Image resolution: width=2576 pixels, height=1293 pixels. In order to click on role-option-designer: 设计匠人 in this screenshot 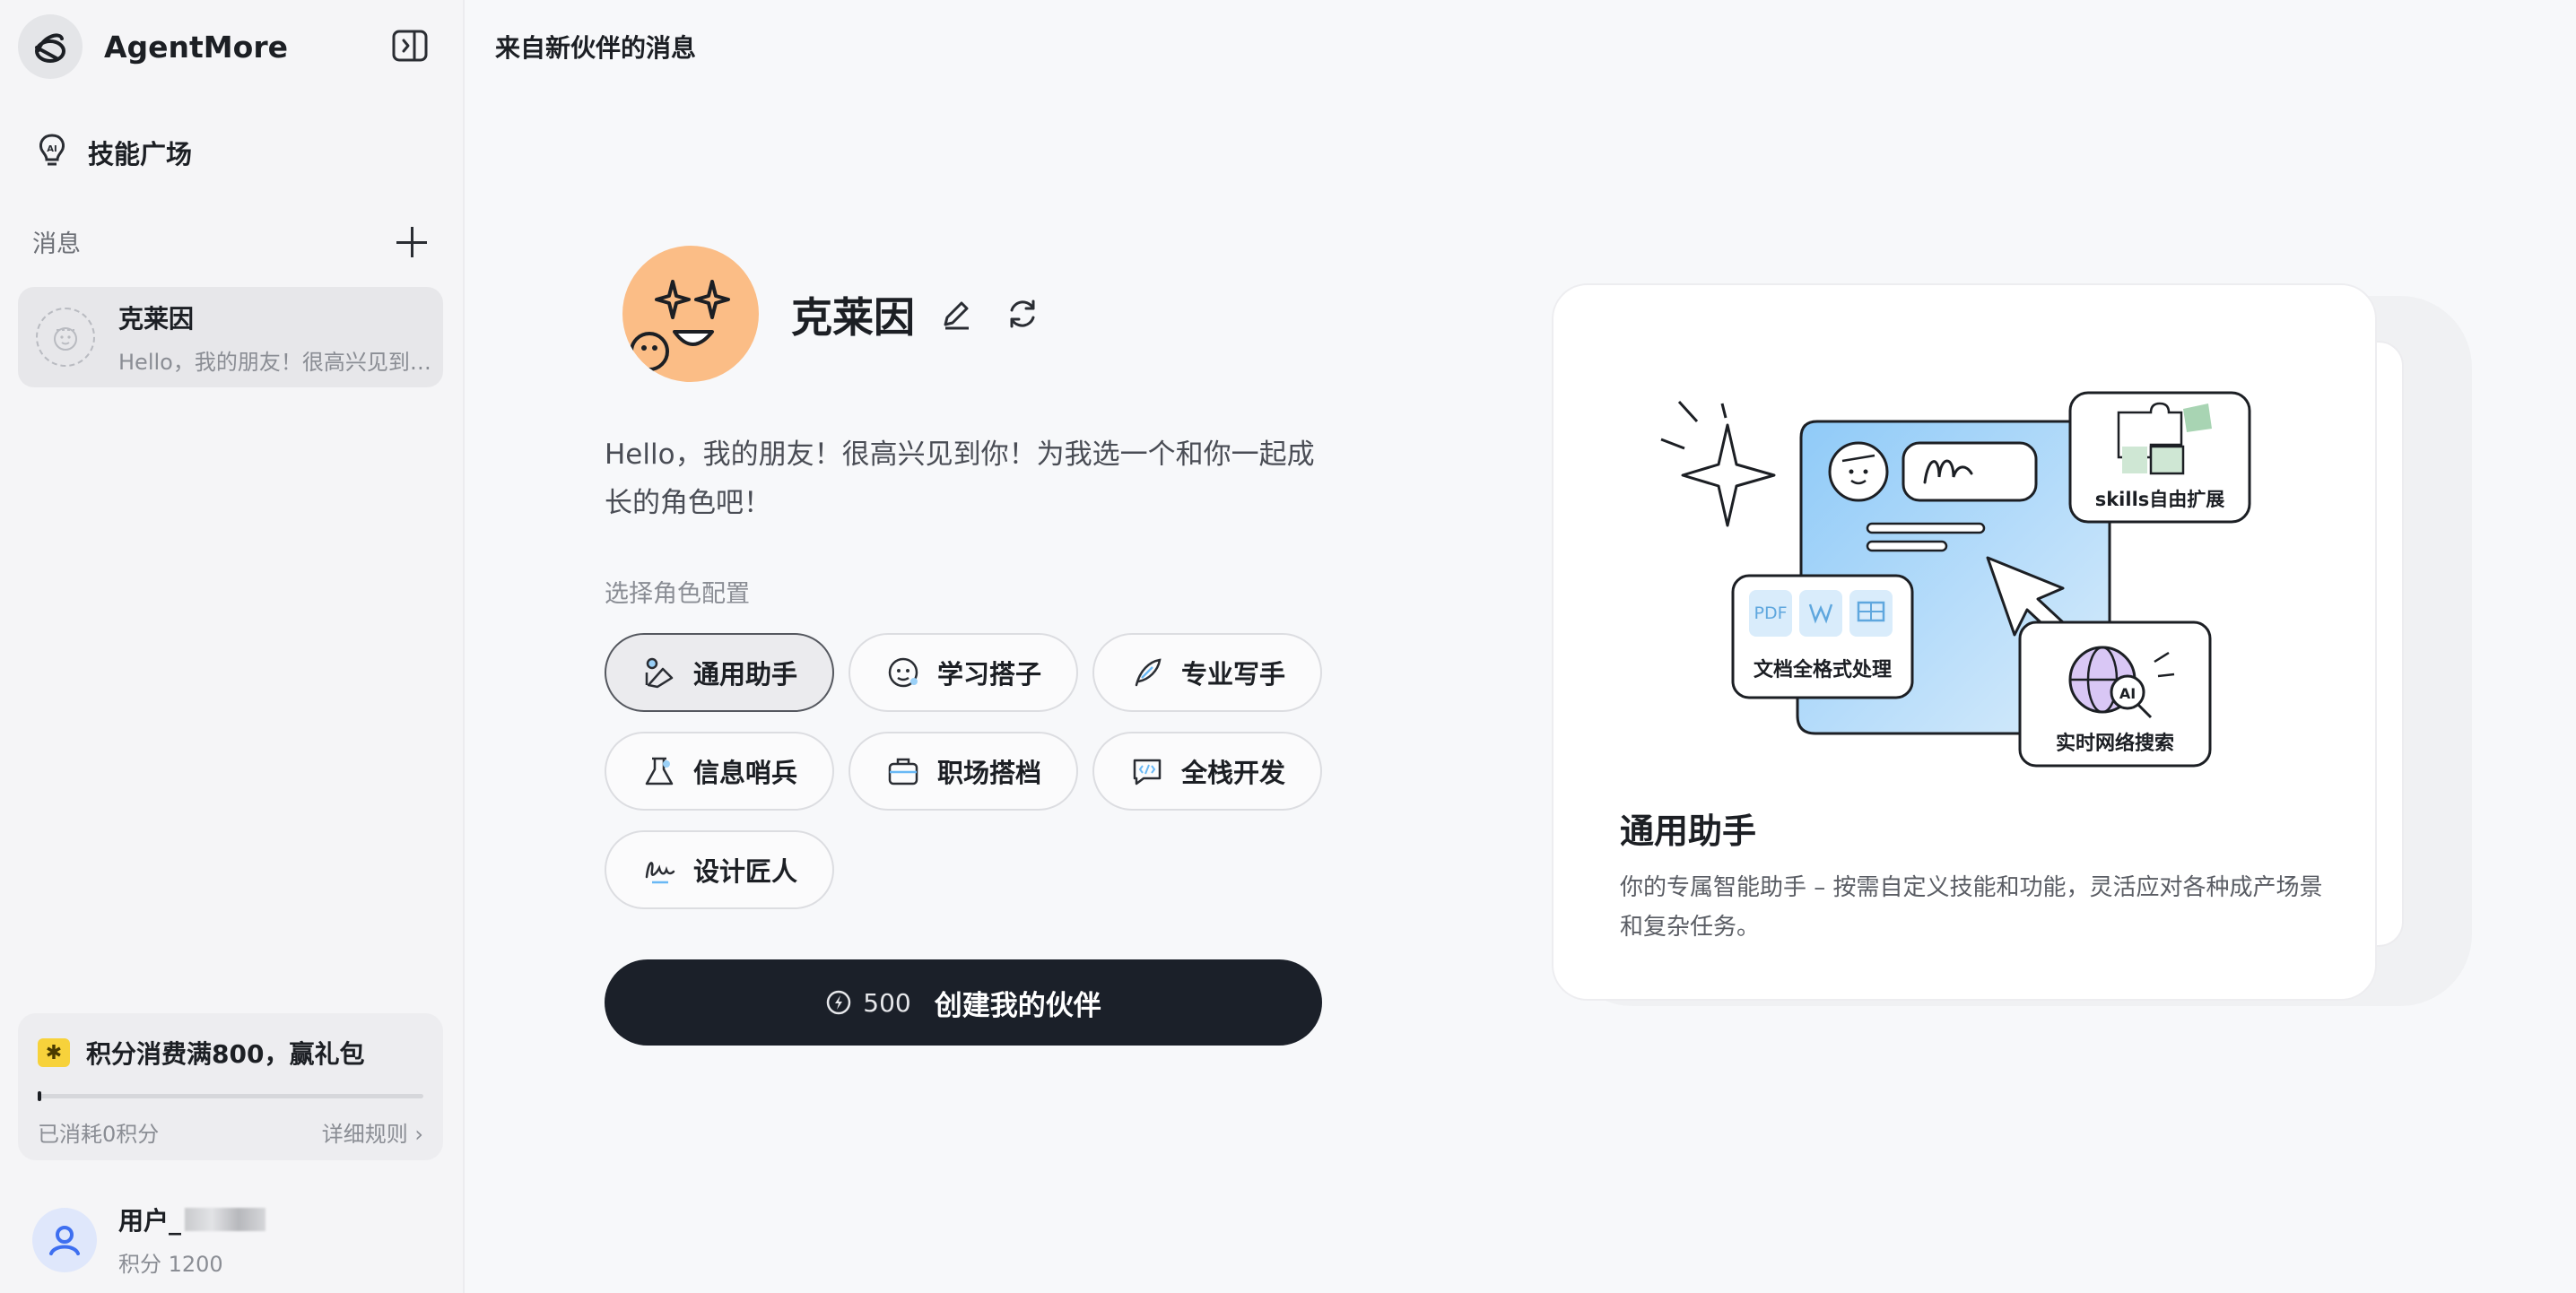, I will do `click(719, 870)`.